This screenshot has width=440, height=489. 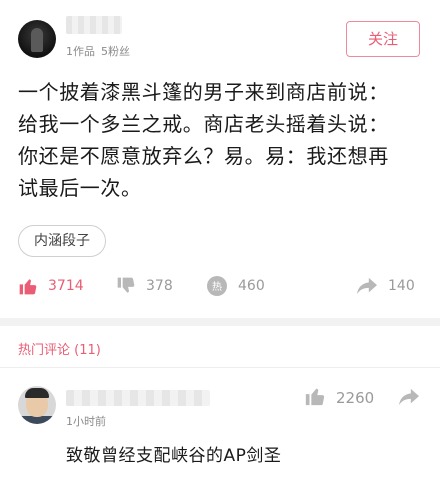 I want to click on hot-comment-icon: 热, so click(x=217, y=286).